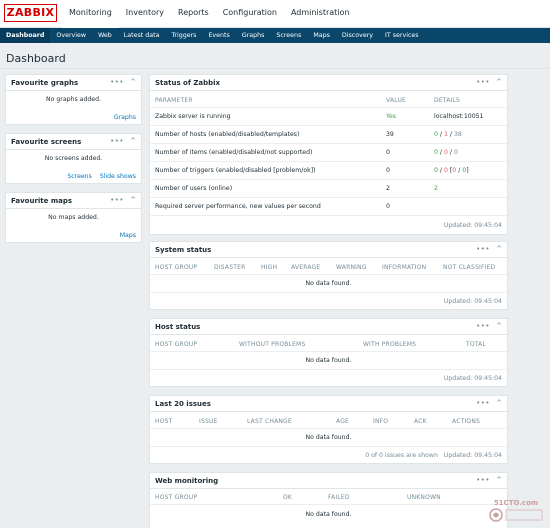 This screenshot has height=528, width=550. I want to click on maps-link: Maps, so click(128, 235).